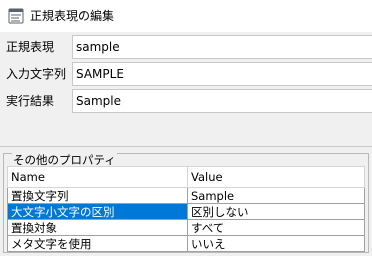 This screenshot has height=256, width=372. Describe the element at coordinates (276, 211) in the screenshot. I see `property-value: 区別しない` at that location.